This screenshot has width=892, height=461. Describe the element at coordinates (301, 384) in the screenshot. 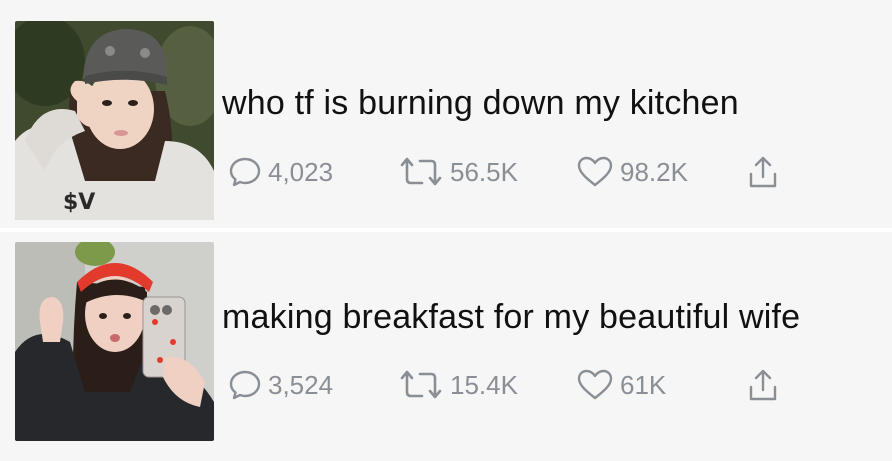

I see `reply-count: 3,524` at that location.